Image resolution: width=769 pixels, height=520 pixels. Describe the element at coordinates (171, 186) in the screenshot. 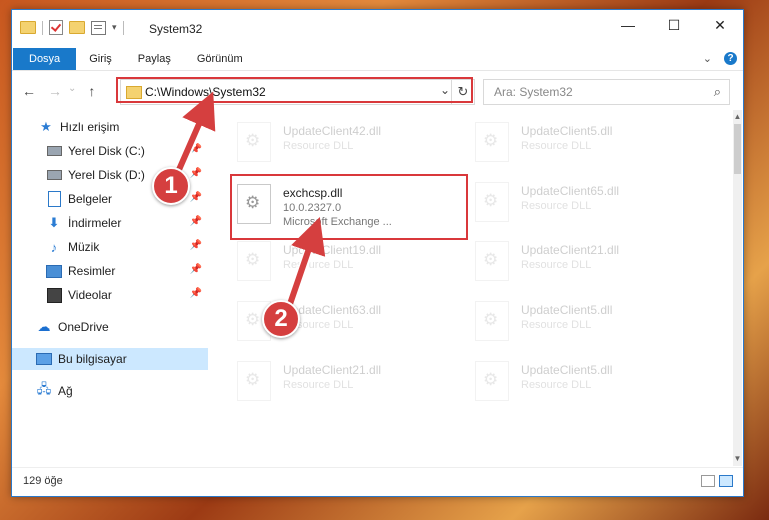

I see `step-1-badge: 1` at that location.